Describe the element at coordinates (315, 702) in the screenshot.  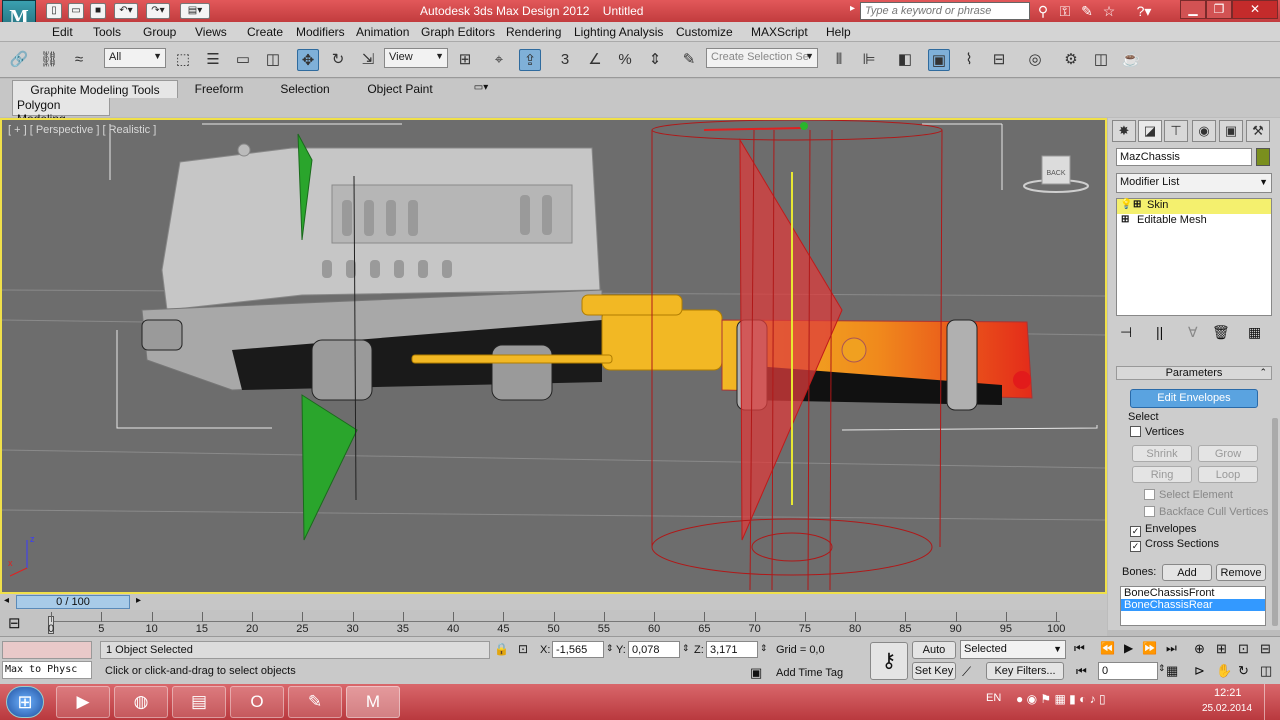
I see `paint-icon: ✎` at that location.